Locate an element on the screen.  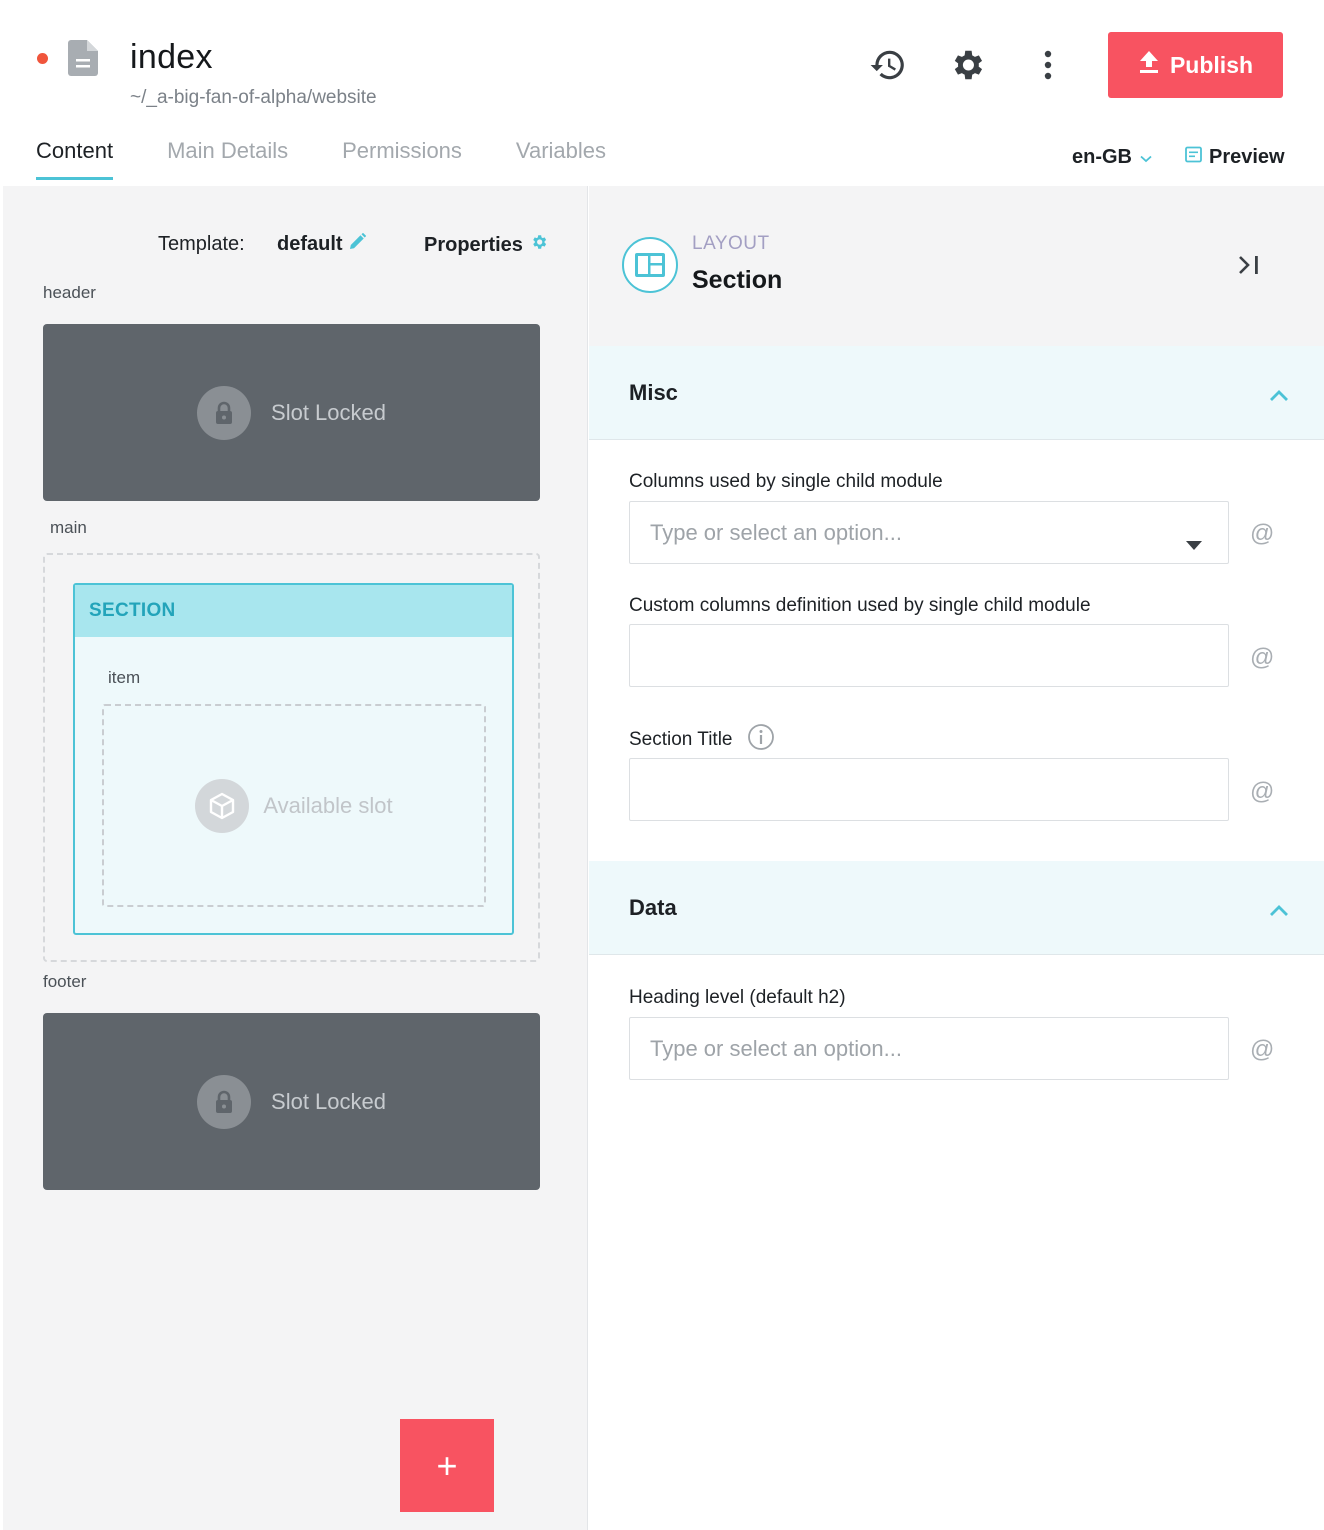
tab-main-details: Main Details is located at coordinates (227, 159).